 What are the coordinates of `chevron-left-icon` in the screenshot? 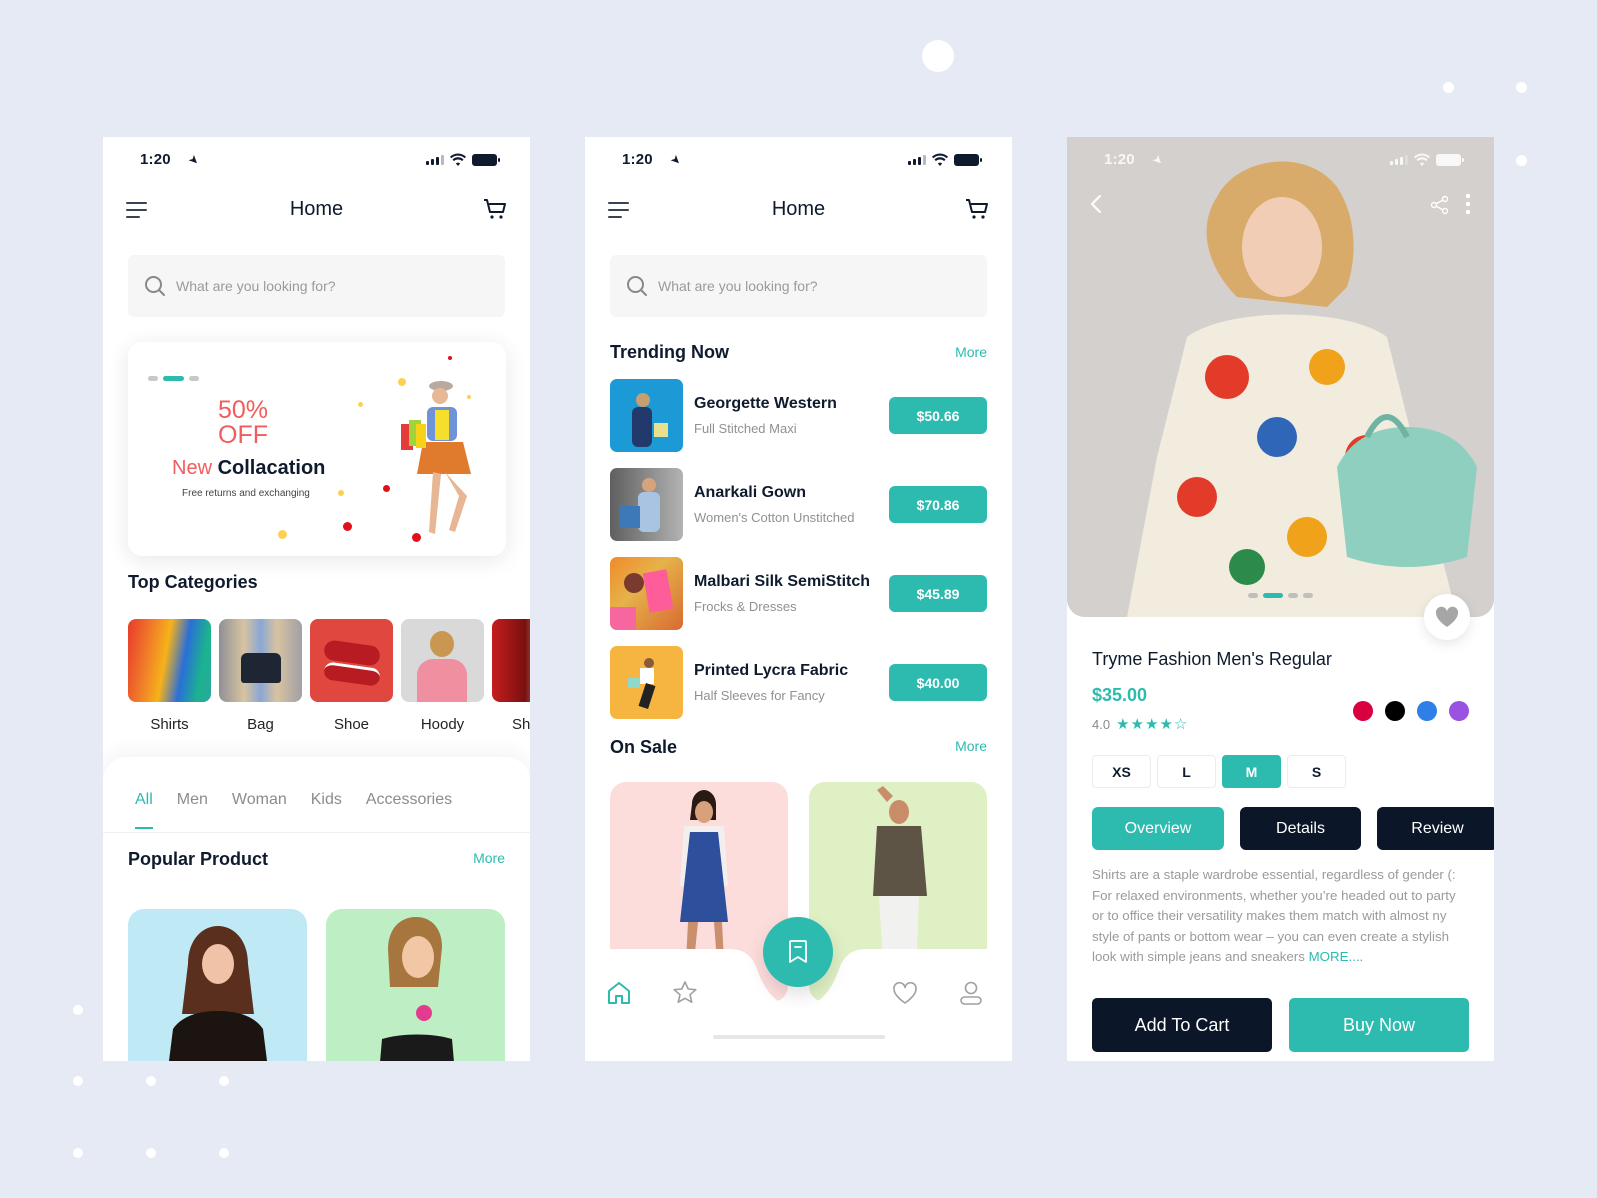 It's located at (1096, 204).